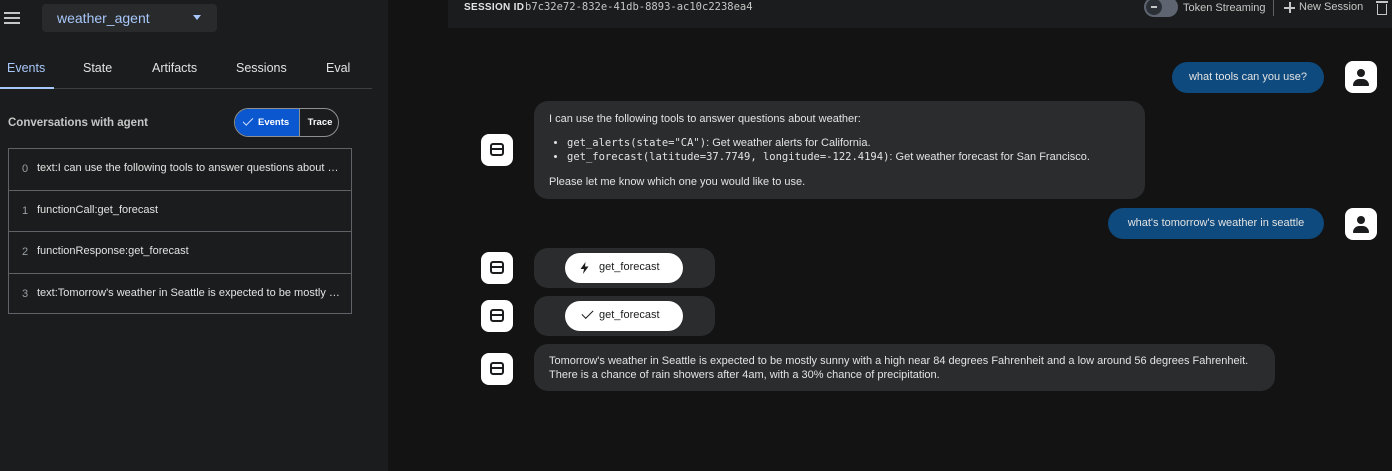 The width and height of the screenshot is (1392, 471). What do you see at coordinates (319, 122) in the screenshot?
I see `trace-view-button: Trace` at bounding box center [319, 122].